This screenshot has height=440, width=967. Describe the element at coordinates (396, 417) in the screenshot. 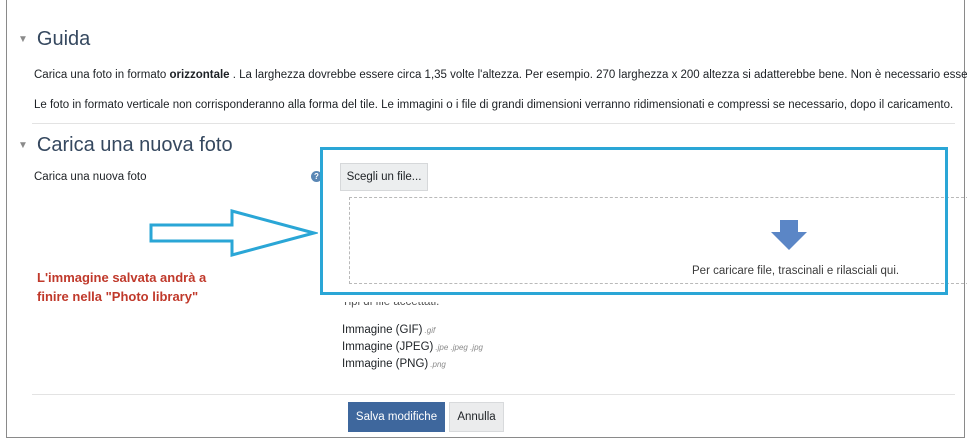

I see `save-button: Salva modifiche` at that location.